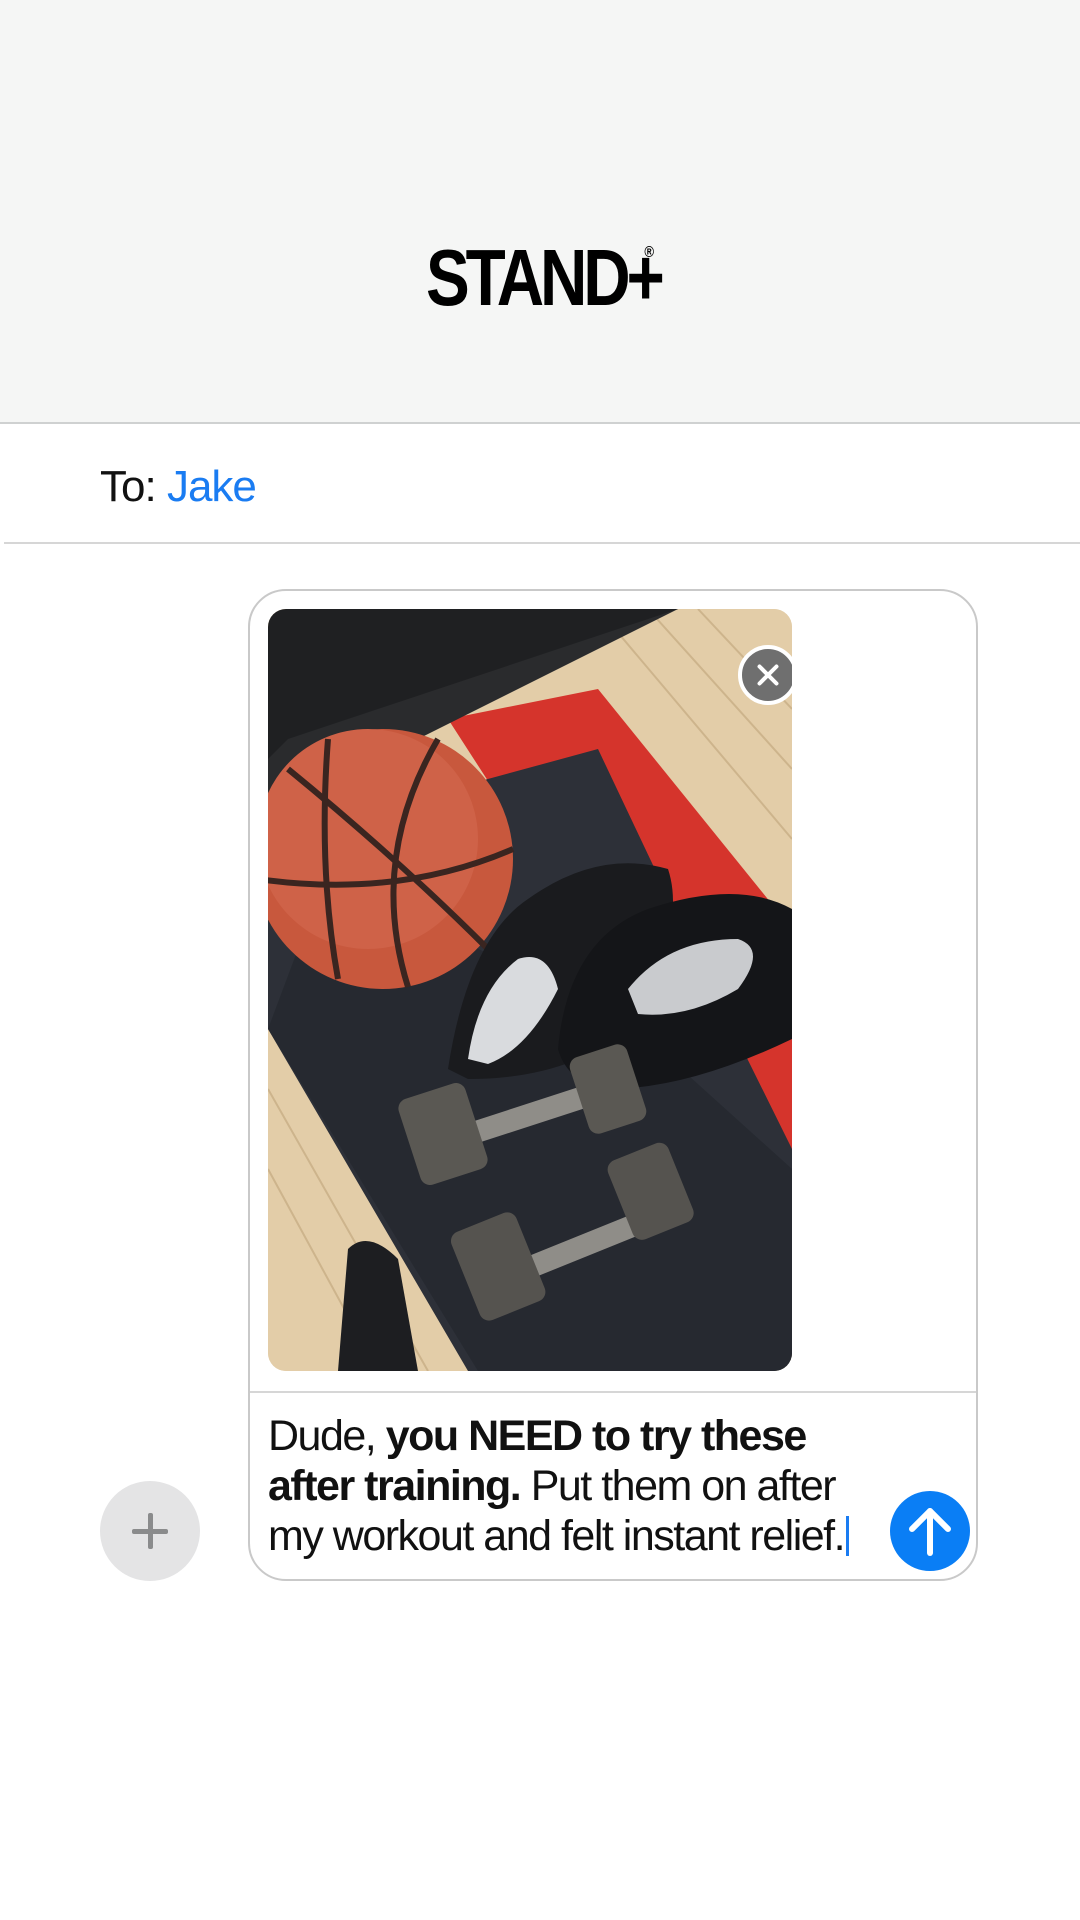  Describe the element at coordinates (765, 675) in the screenshot. I see `remove-attachment-button` at that location.